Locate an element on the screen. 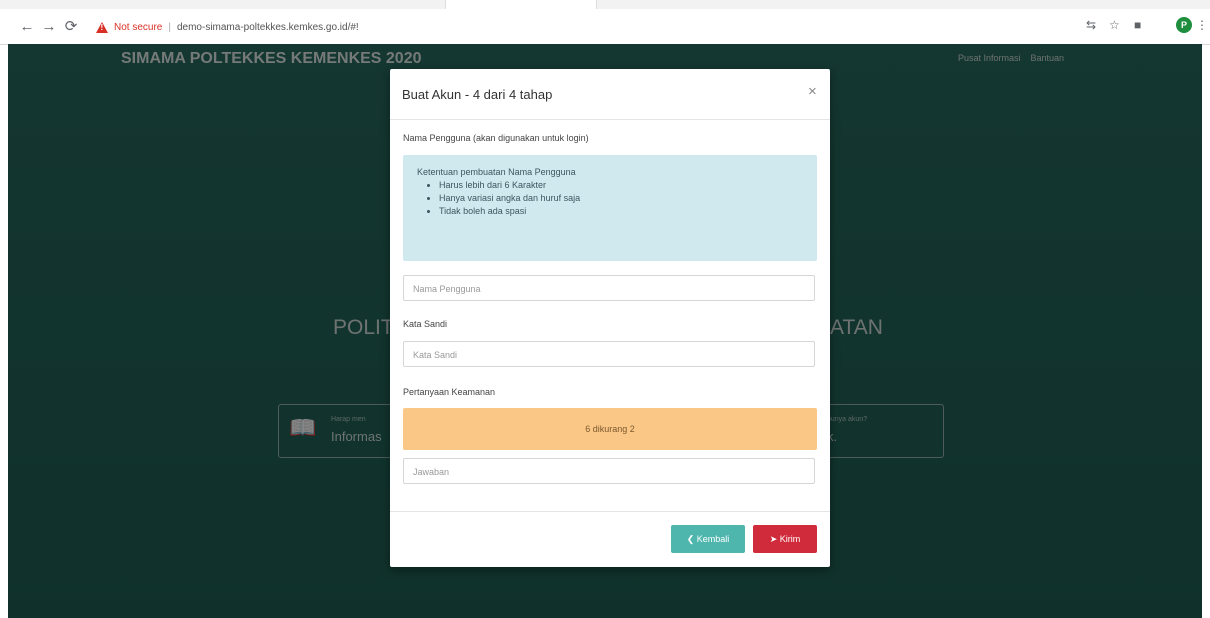 The height and width of the screenshot is (618, 1210). extension-icon: ■ is located at coordinates (1137, 25).